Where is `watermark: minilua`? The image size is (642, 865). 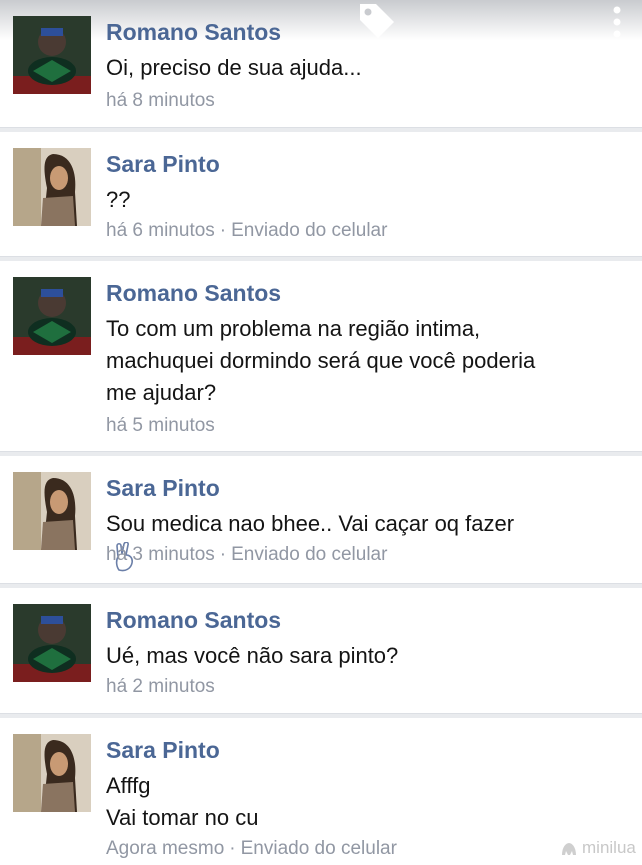 watermark: minilua is located at coordinates (598, 848).